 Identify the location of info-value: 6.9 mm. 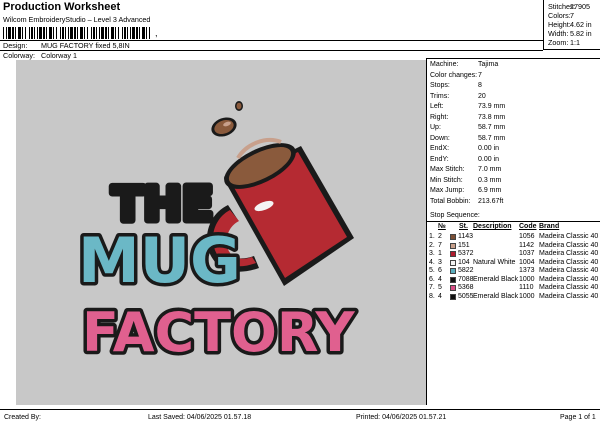
(490, 190).